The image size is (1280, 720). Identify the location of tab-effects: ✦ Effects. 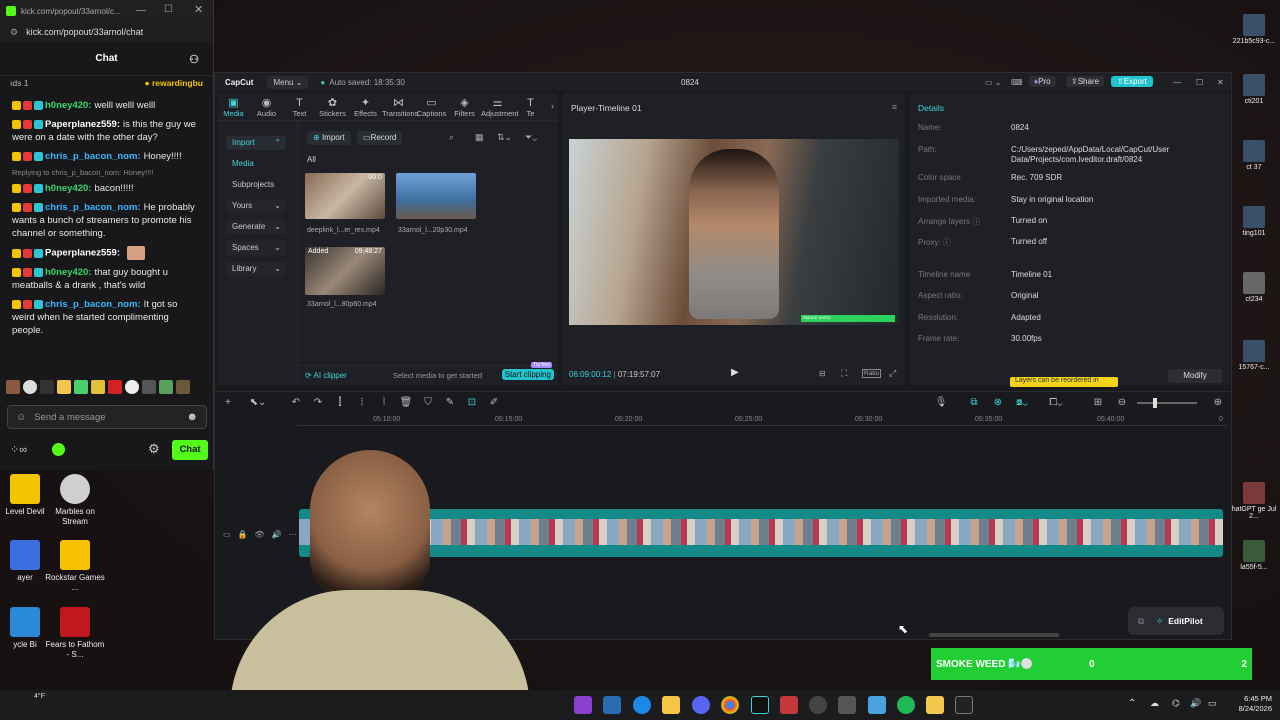
(365, 106).